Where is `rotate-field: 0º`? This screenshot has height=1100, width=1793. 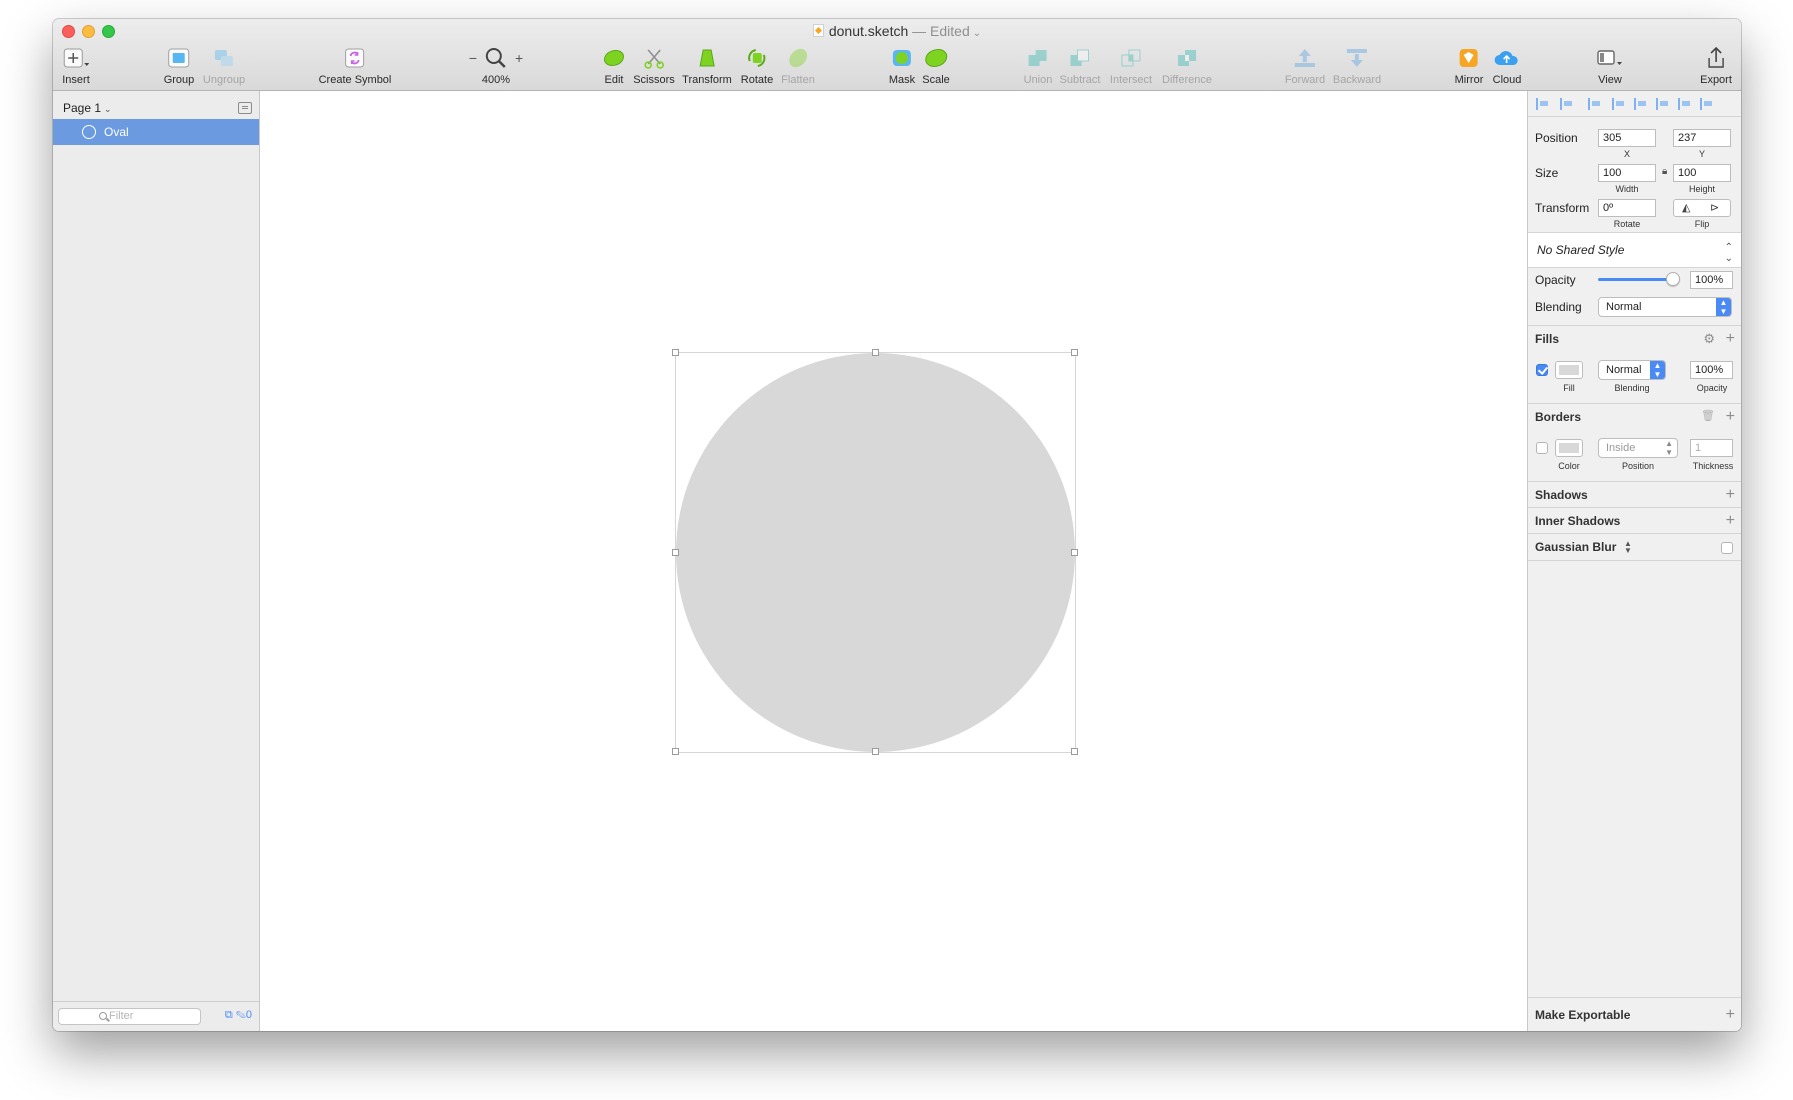
rotate-field: 0º is located at coordinates (1627, 208).